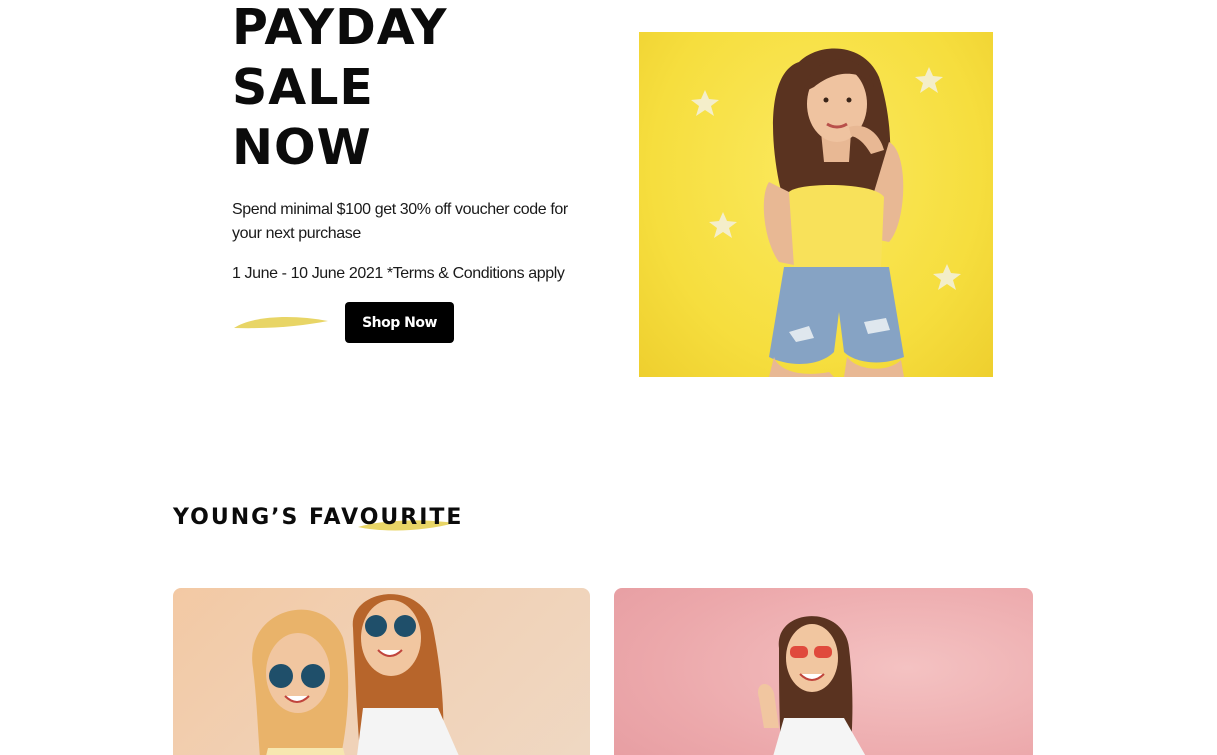 The width and height of the screenshot is (1217, 755). Describe the element at coordinates (826, 212) in the screenshot. I see `hero-illustration` at that location.